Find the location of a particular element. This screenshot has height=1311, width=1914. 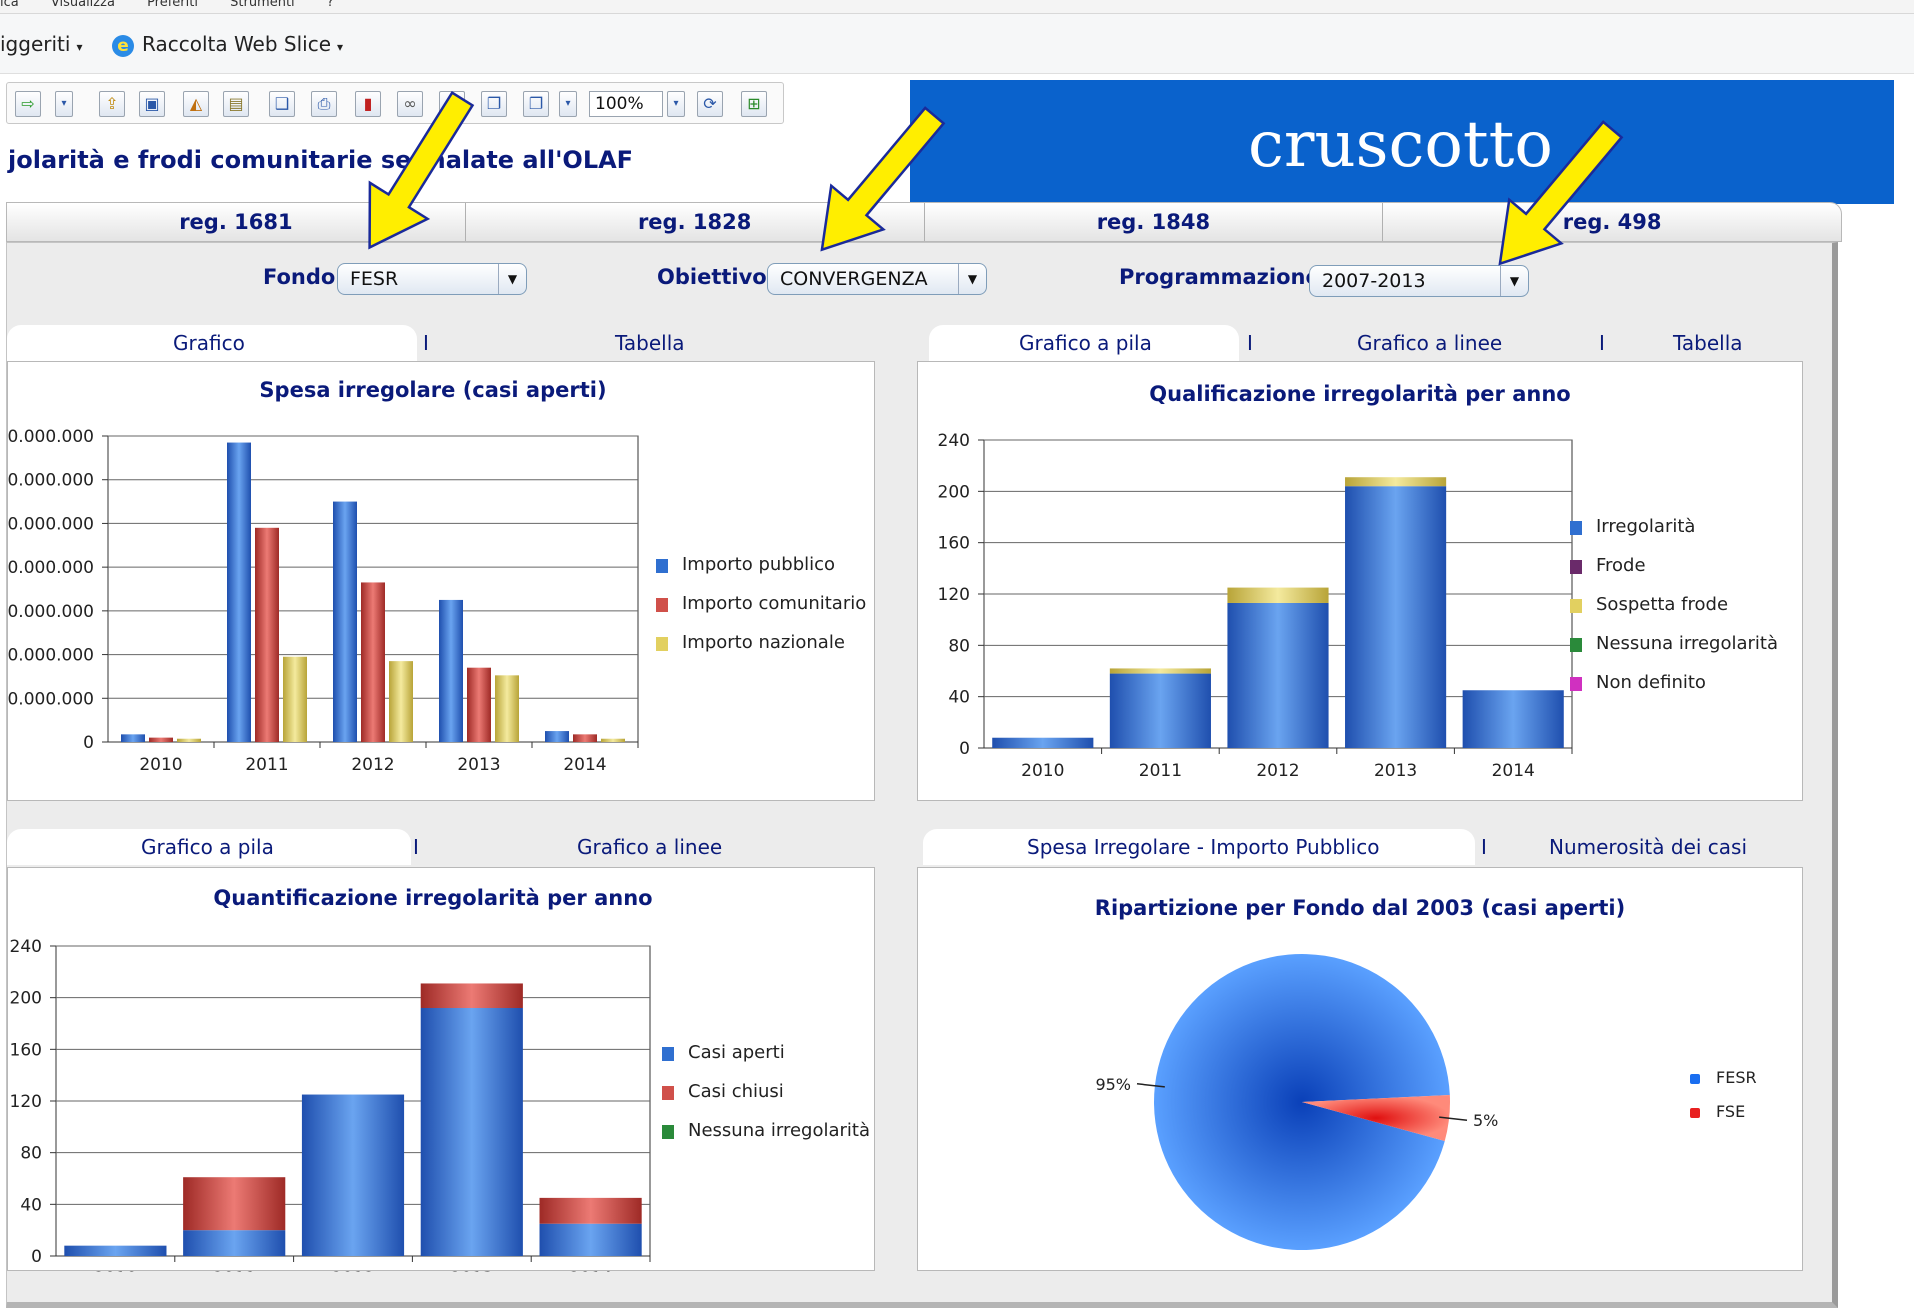

legend-label: Casi aperti is located at coordinates (736, 1052).